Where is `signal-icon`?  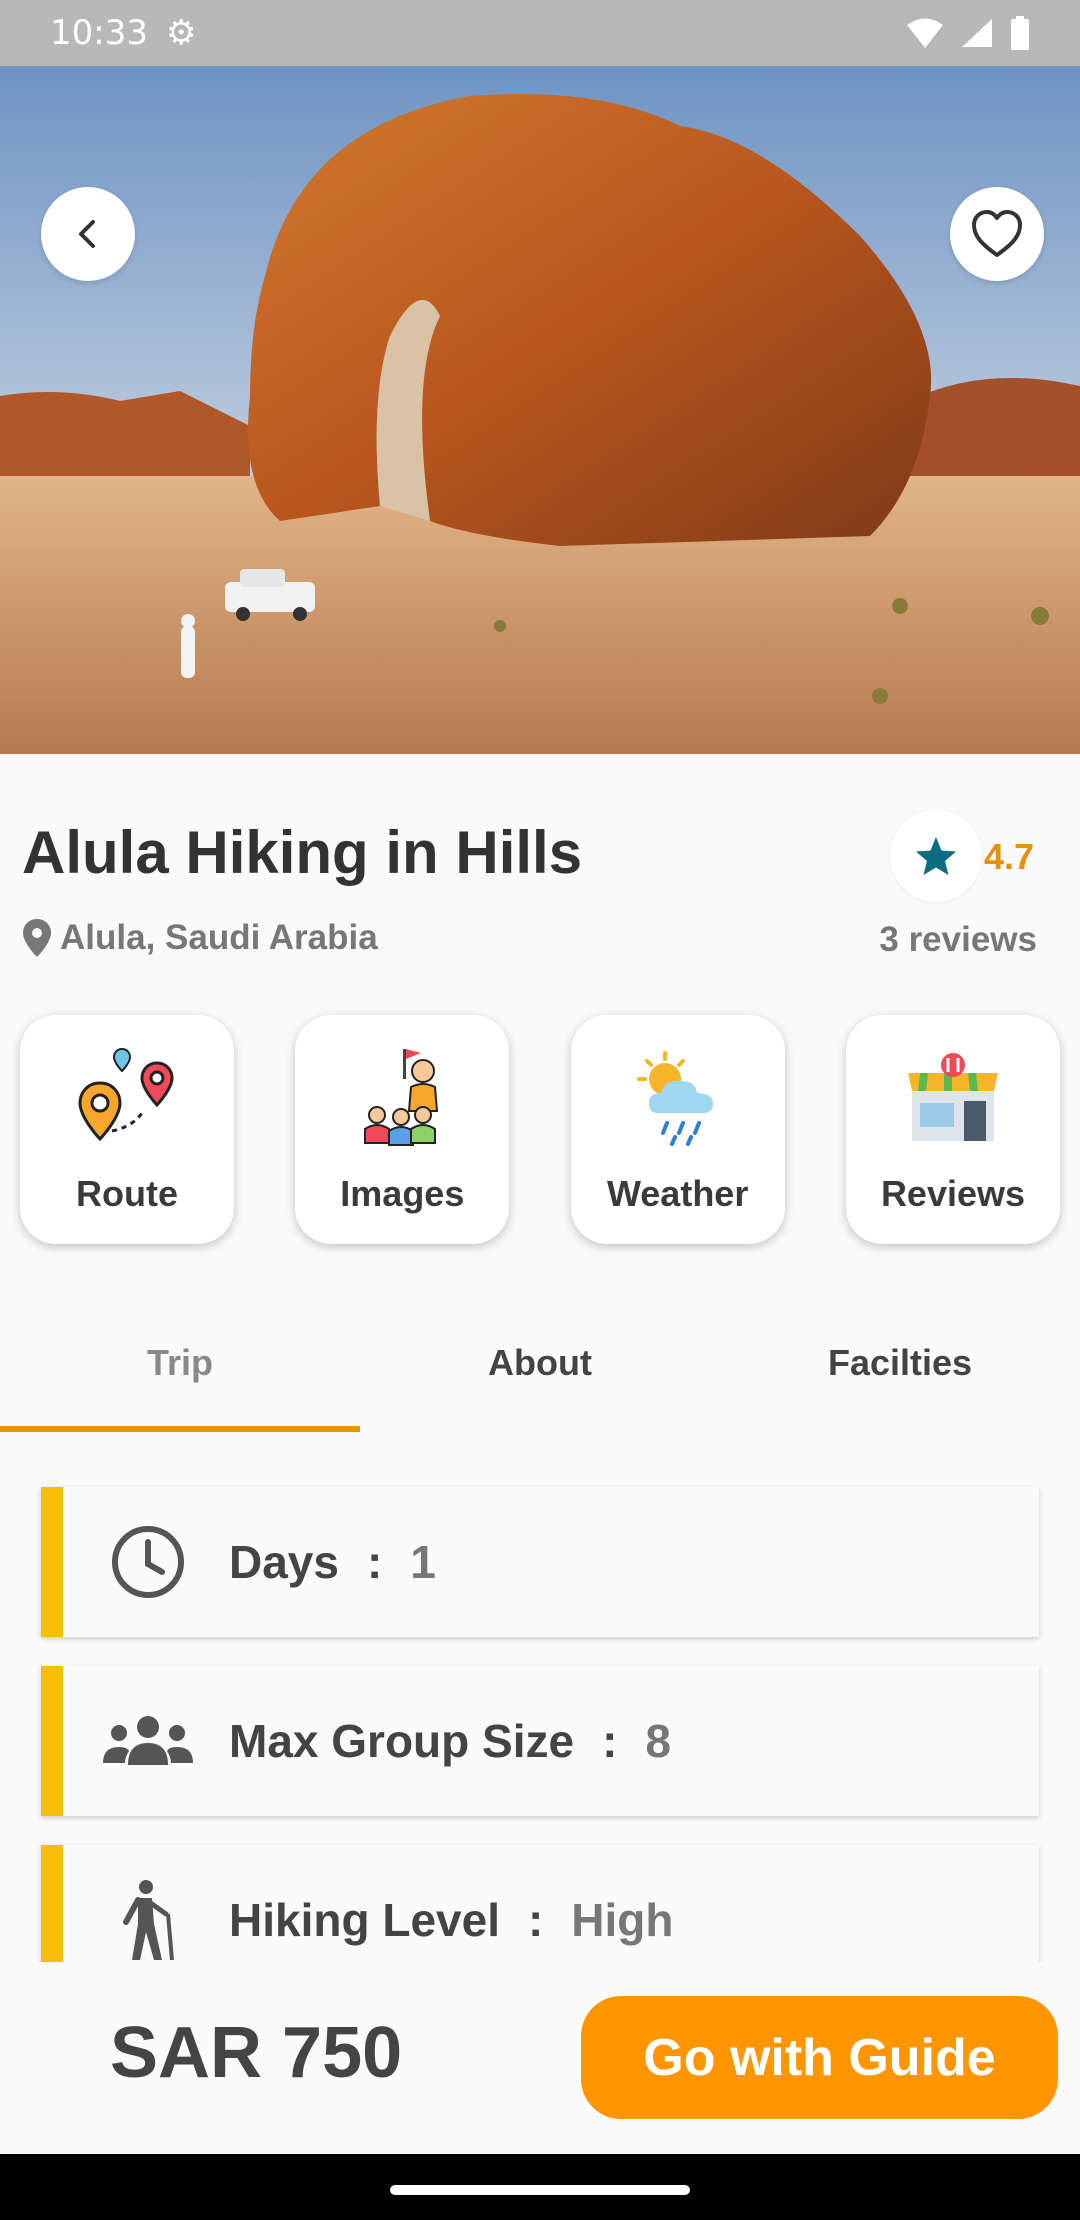
signal-icon is located at coordinates (977, 33).